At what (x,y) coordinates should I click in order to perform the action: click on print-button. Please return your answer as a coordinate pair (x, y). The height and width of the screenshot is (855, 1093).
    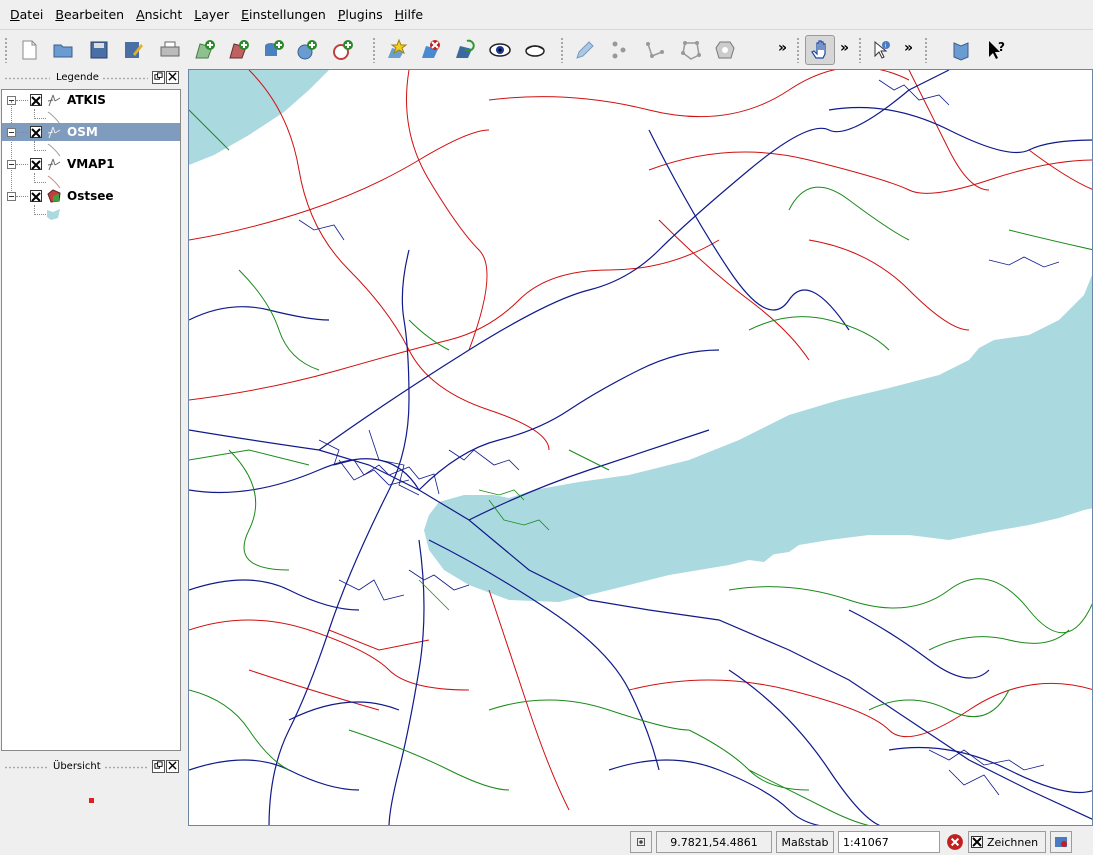
    Looking at the image, I should click on (170, 50).